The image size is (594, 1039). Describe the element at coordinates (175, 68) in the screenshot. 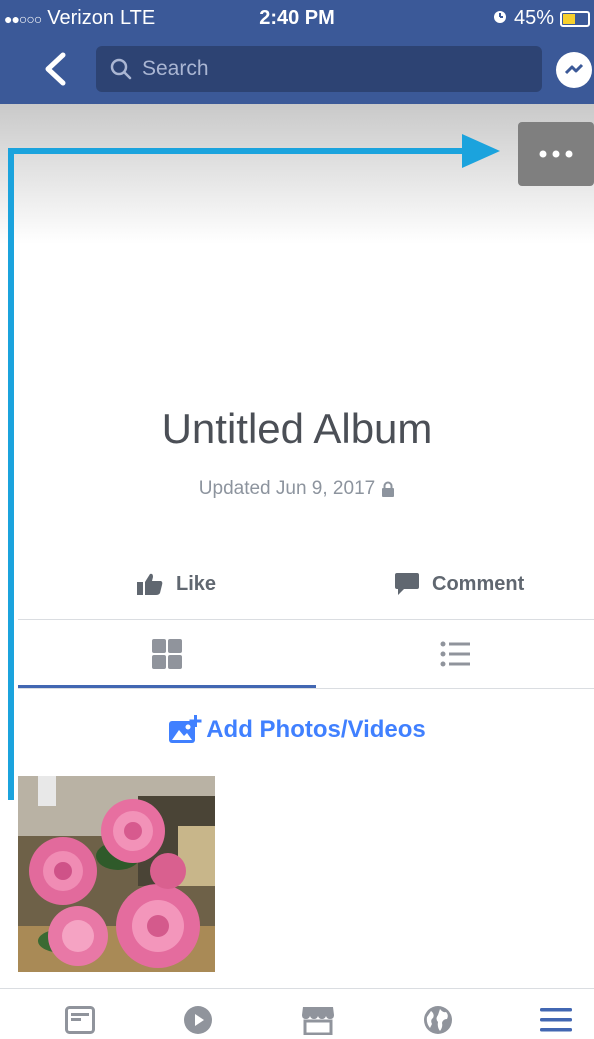

I see `search-placeholder: Search` at that location.